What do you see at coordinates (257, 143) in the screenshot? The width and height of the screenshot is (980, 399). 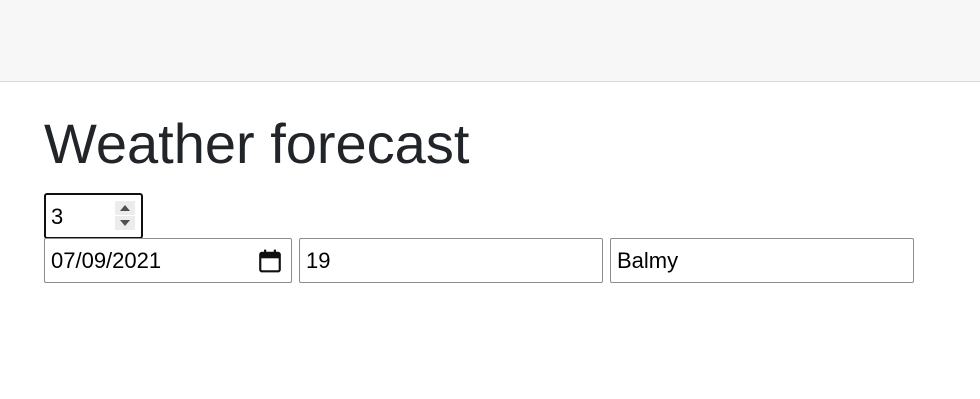 I see `page-title: Weather forecast` at bounding box center [257, 143].